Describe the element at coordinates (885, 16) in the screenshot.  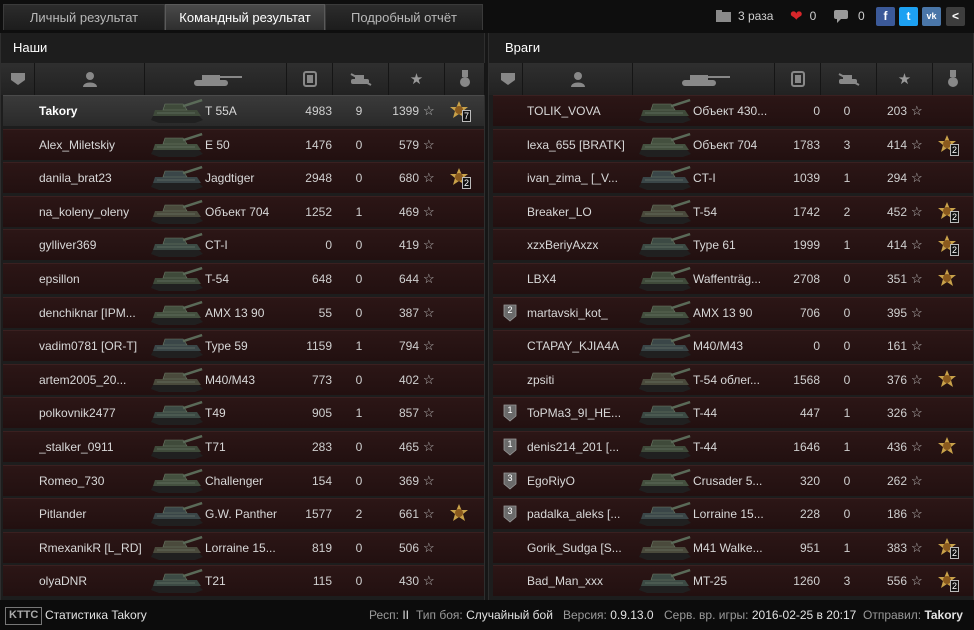
I see `facebook-share-button: f` at that location.